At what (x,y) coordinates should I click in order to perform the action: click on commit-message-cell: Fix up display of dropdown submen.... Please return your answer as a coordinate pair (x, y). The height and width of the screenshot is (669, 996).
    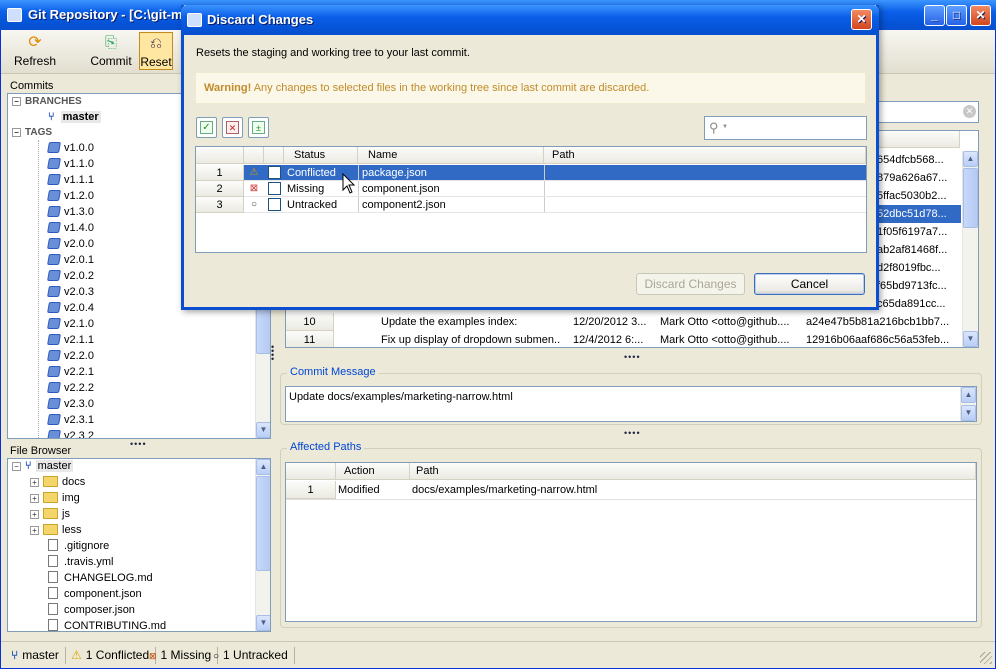
    Looking at the image, I should click on (471, 339).